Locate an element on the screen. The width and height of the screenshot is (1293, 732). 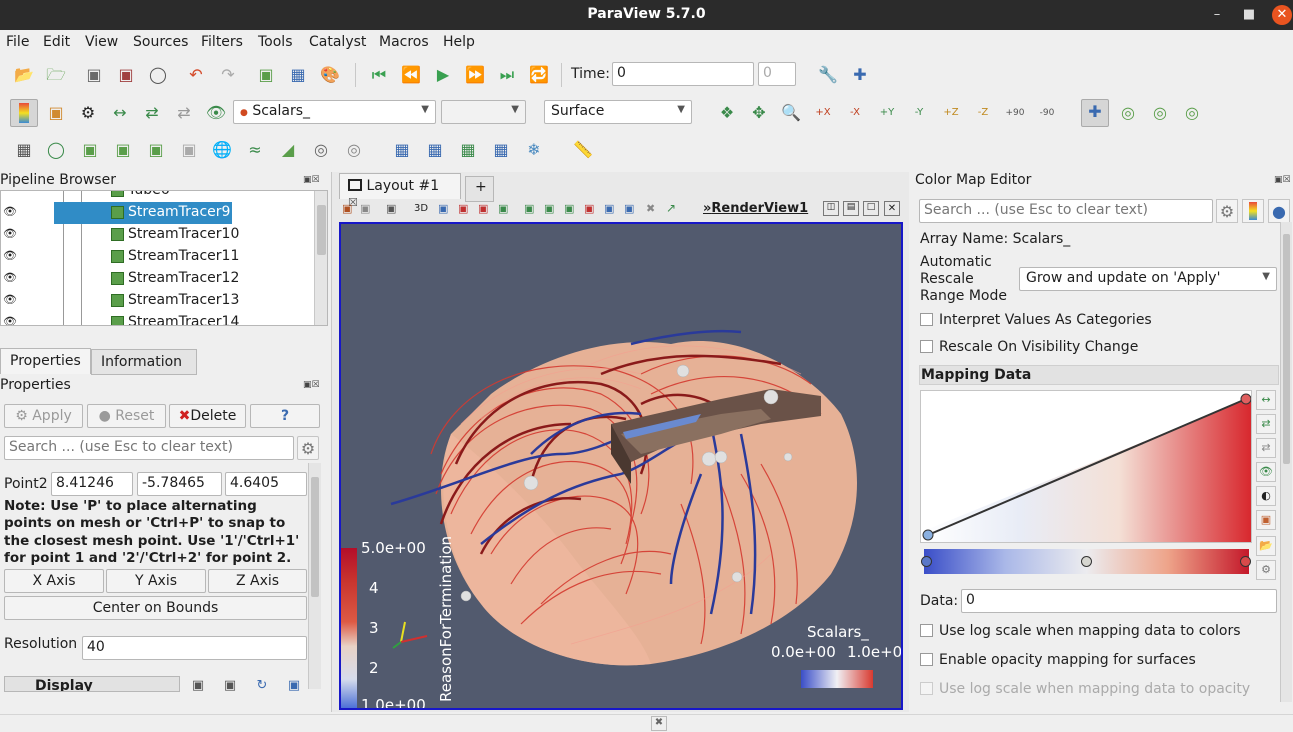
z-axis-button: Z Axis is located at coordinates (257, 581).